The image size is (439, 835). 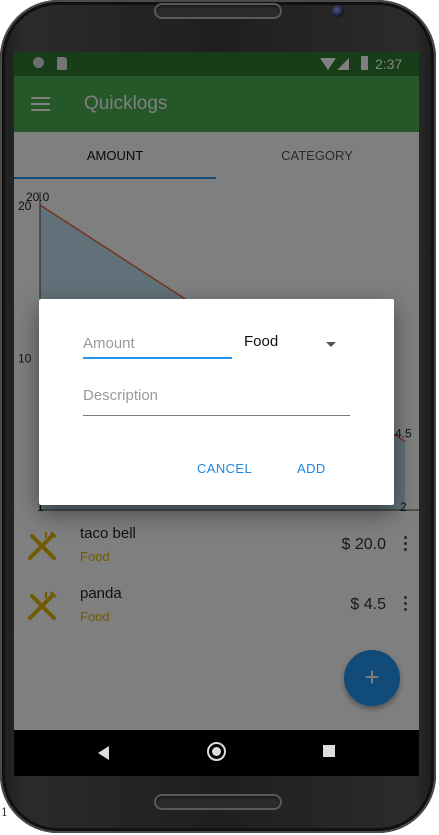 I want to click on recent-apps-icon, so click(x=329, y=751).